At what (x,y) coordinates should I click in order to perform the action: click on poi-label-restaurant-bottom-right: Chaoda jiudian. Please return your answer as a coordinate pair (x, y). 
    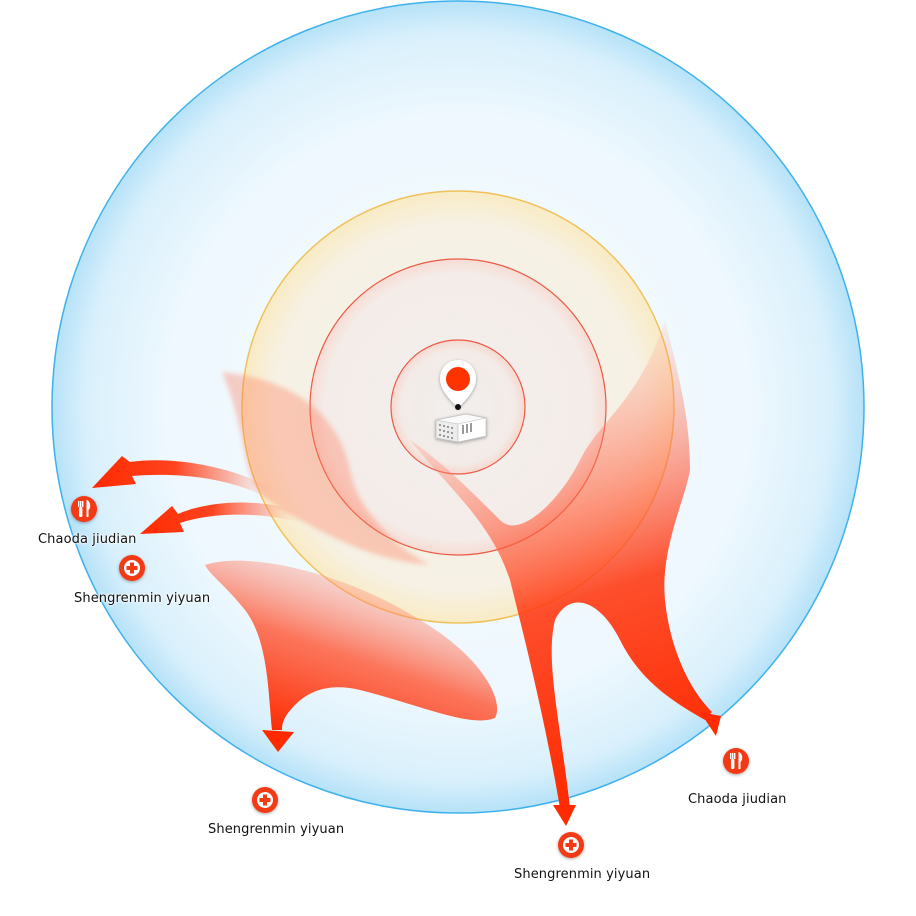
    Looking at the image, I should click on (737, 799).